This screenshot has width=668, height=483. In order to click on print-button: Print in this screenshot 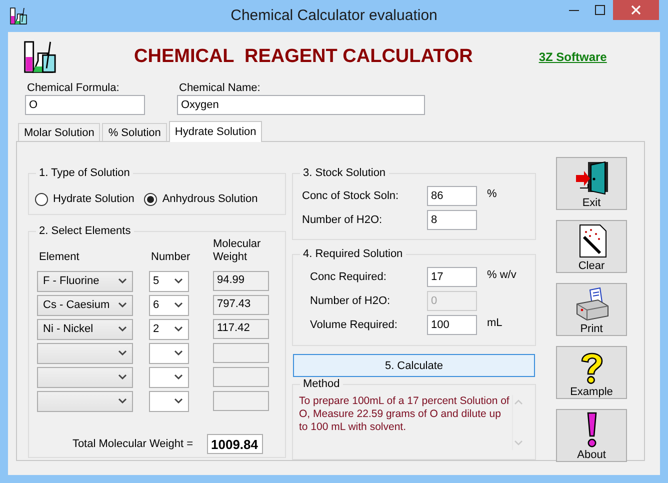, I will do `click(591, 309)`.